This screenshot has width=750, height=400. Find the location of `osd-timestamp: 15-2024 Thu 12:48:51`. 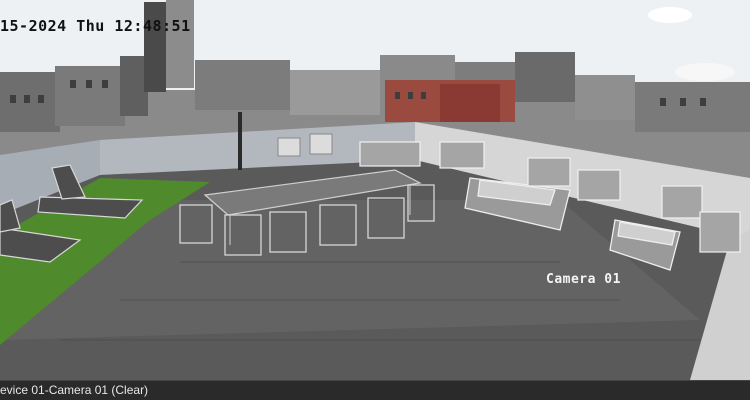

osd-timestamp: 15-2024 Thu 12:48:51 is located at coordinates (95, 26).